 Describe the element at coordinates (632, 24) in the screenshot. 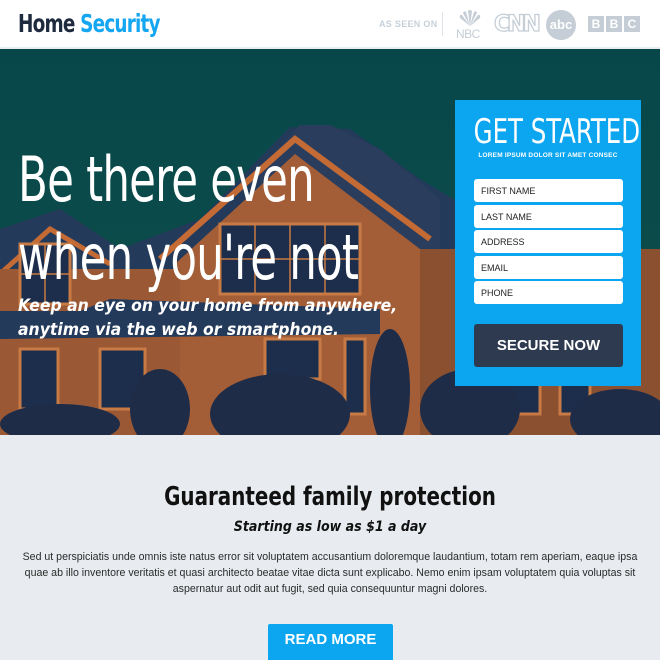

I see `bbc-letter: C` at that location.